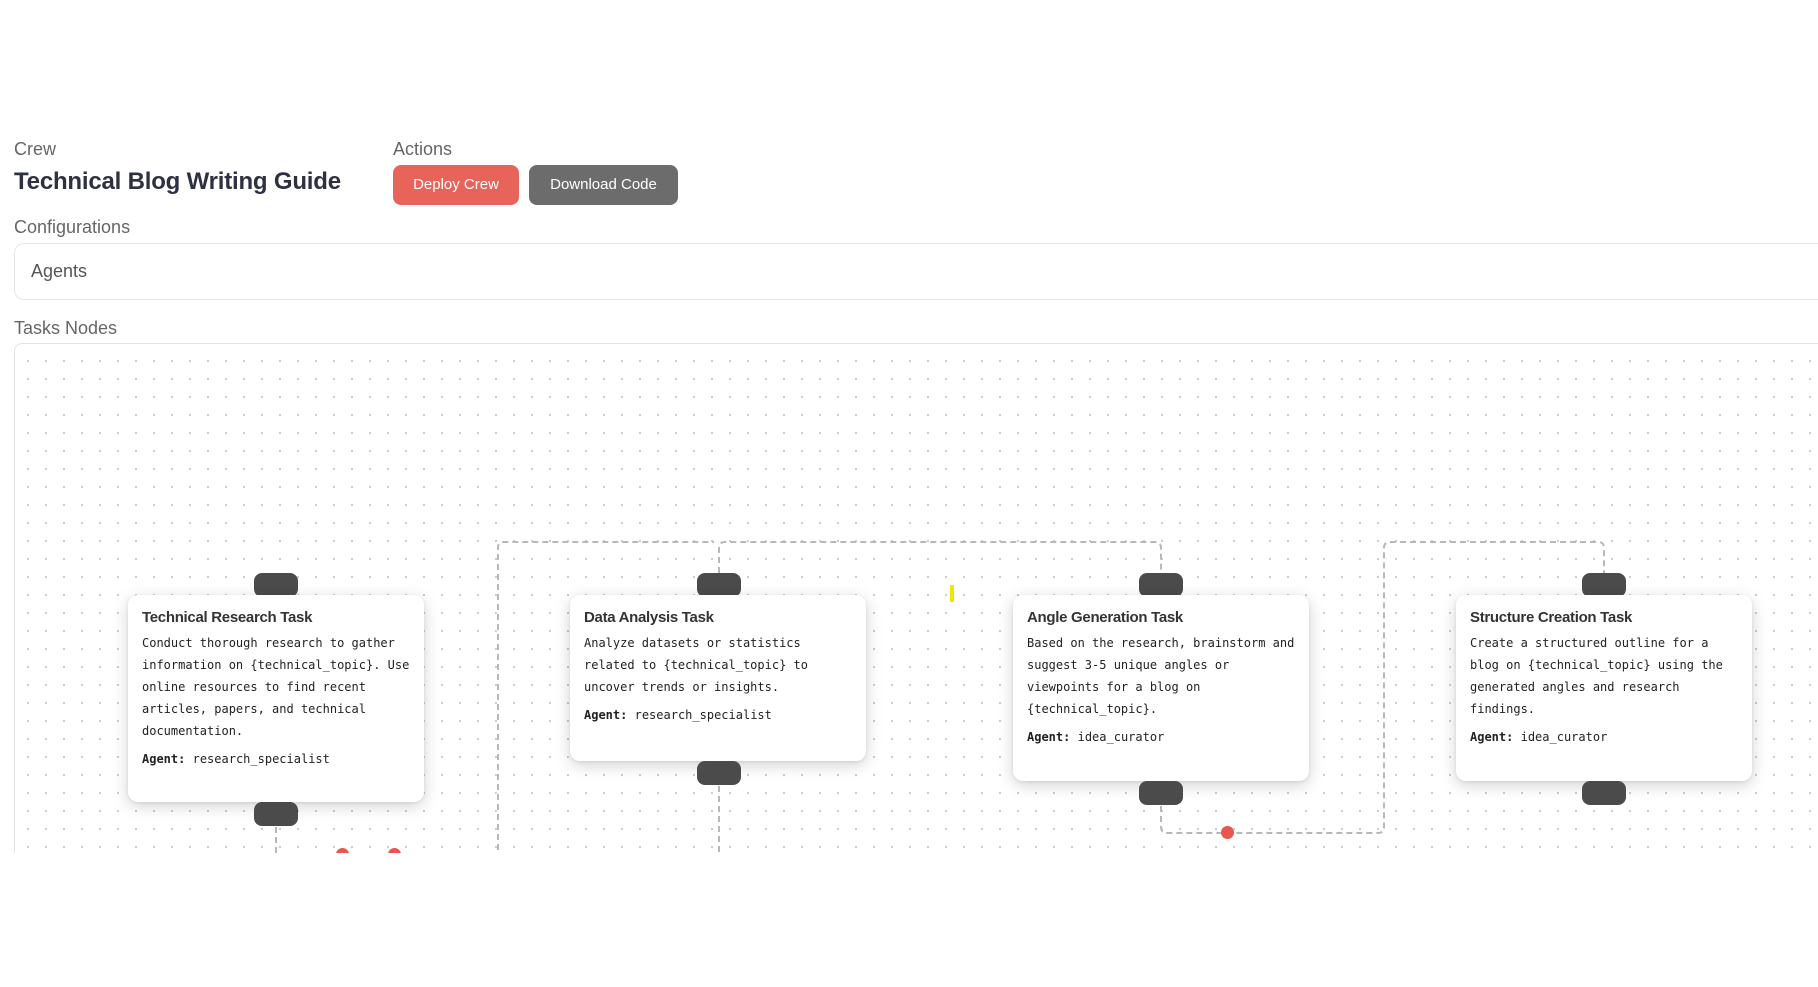 The image size is (1818, 987). I want to click on actions-label: Actions, so click(423, 149).